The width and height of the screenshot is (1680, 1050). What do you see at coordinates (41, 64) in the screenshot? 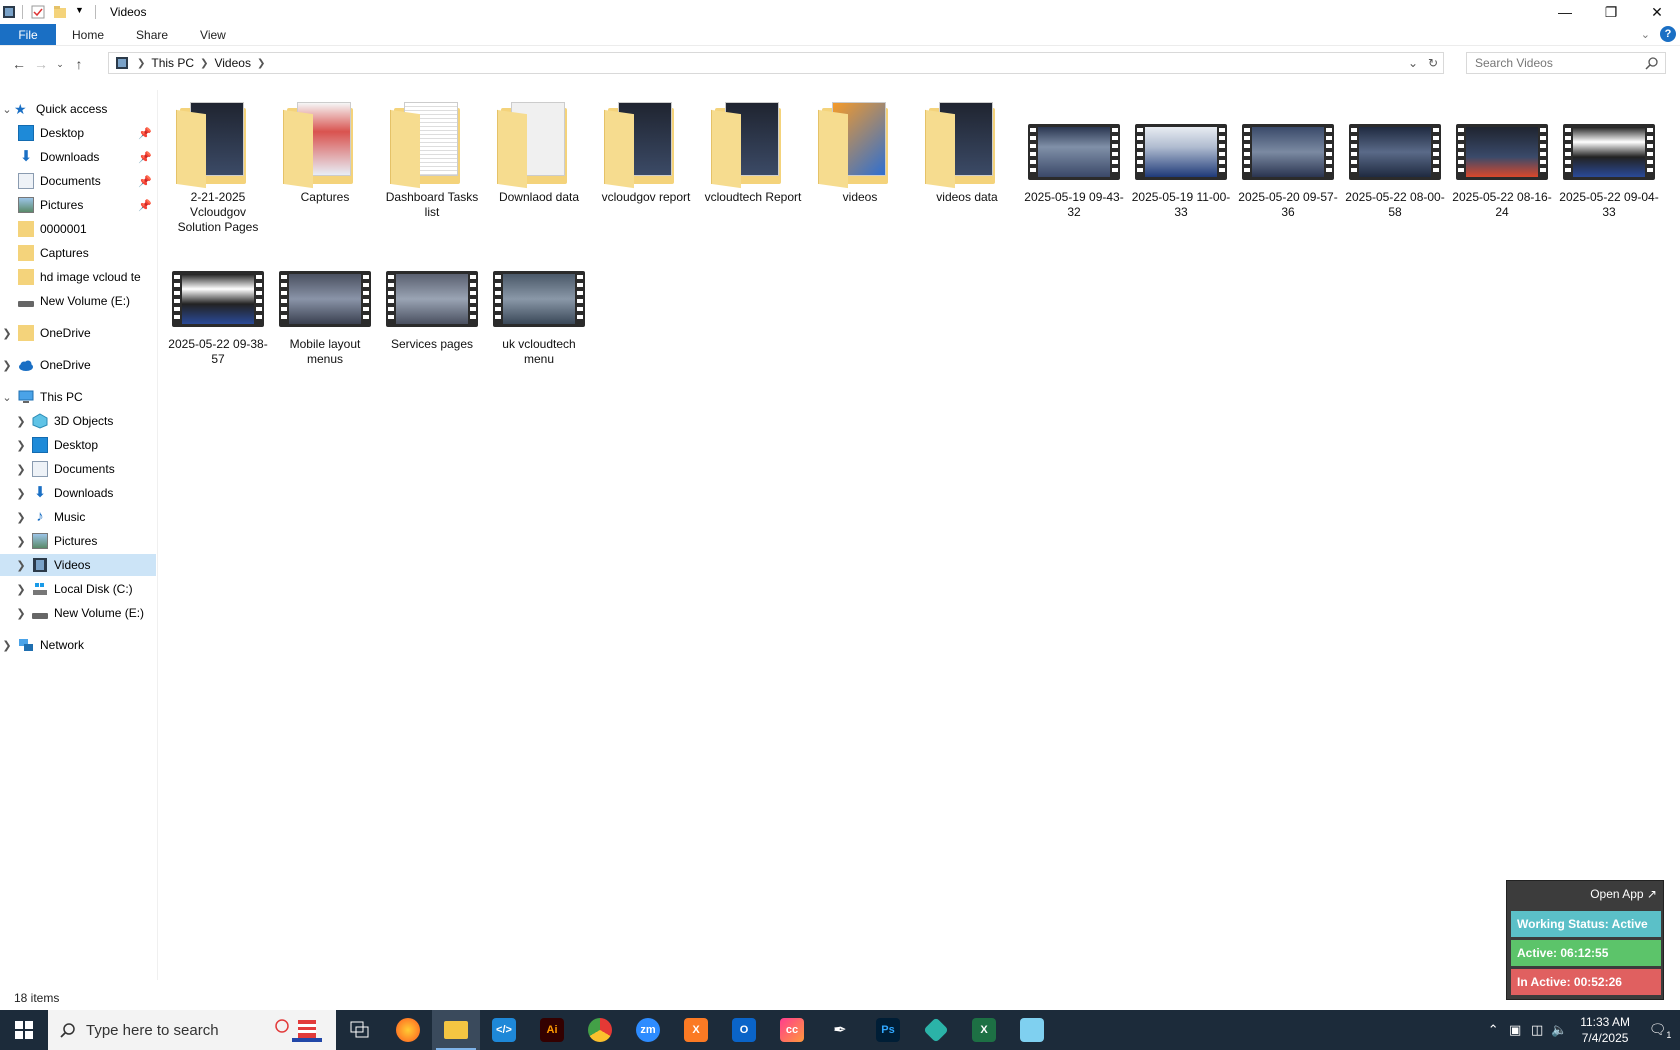
I see `forward-arrow-icon: →` at bounding box center [41, 64].